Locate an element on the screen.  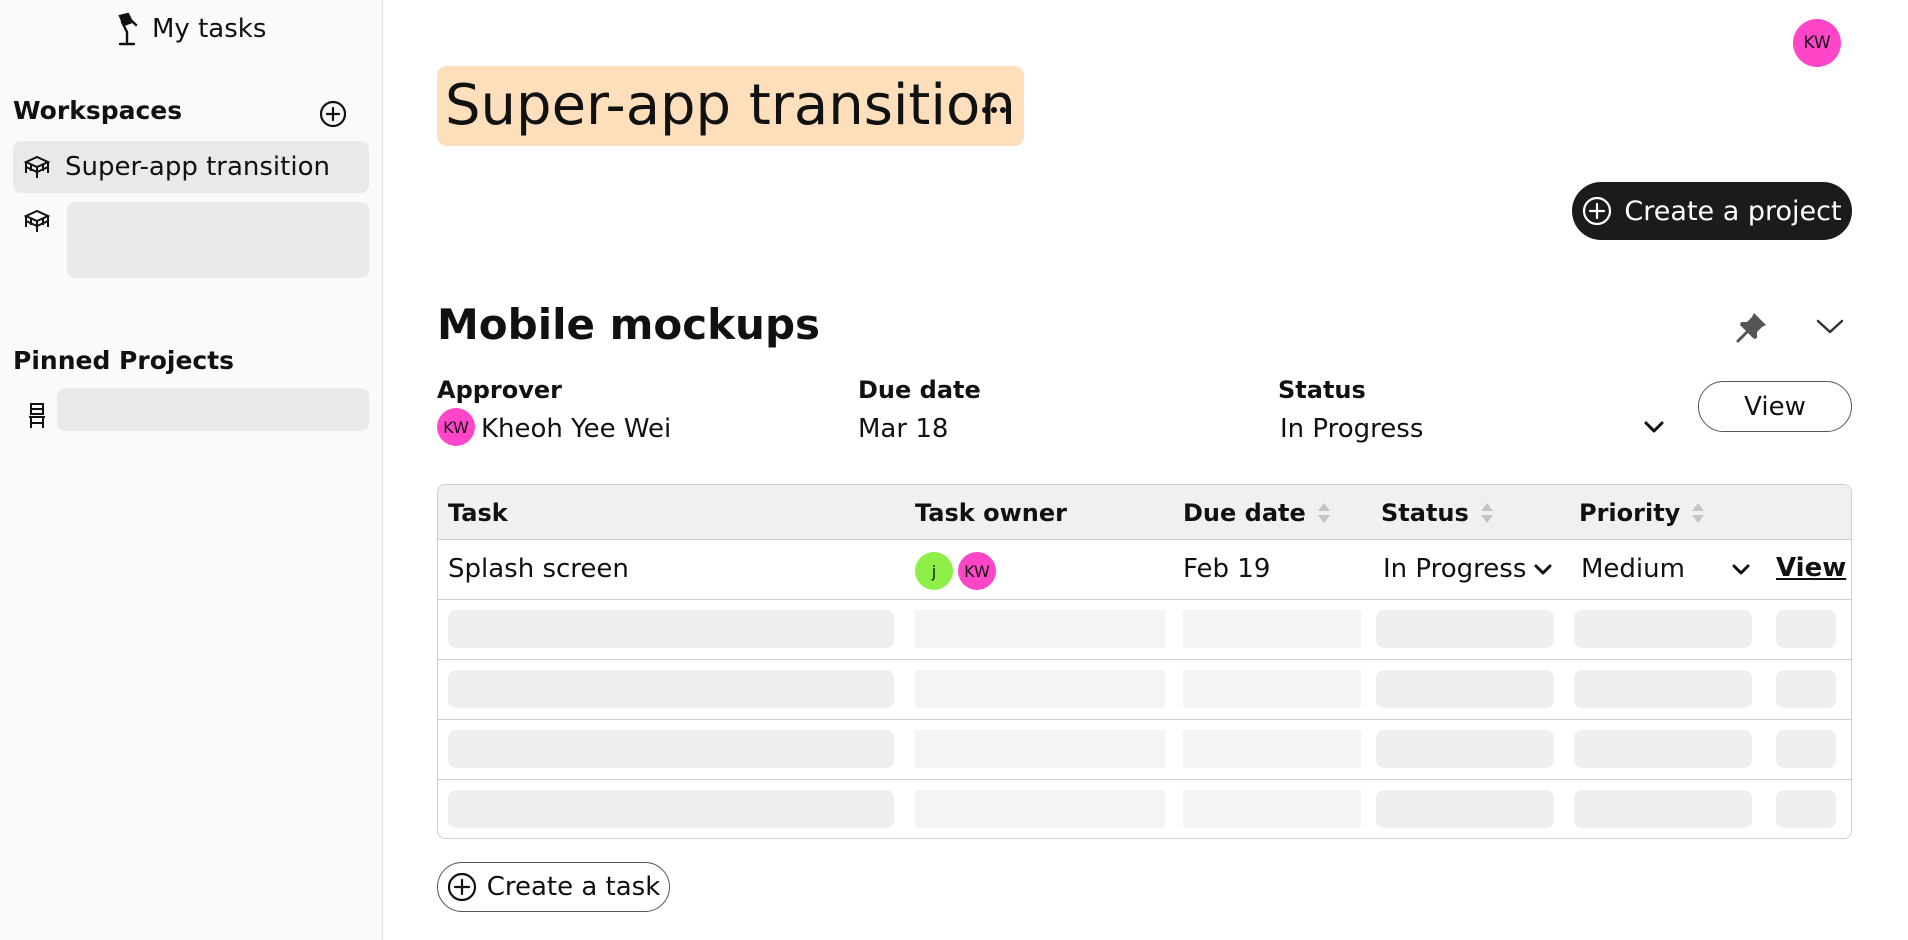
owner-avatar: KW is located at coordinates (977, 571).